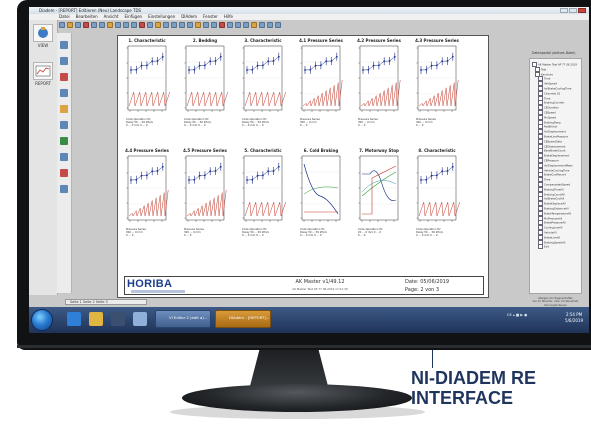 The image size is (591, 426). I want to click on tree-item: AvlDisplacement, so click(552, 132).